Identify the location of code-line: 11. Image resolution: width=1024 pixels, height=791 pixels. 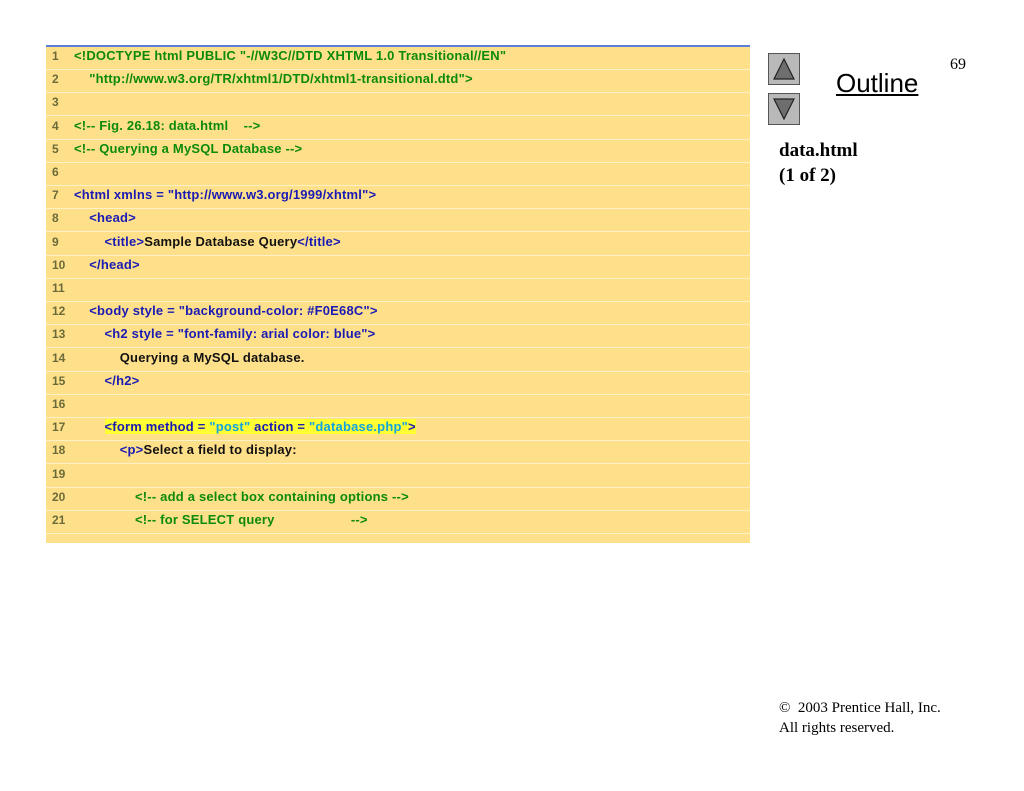
(398, 290).